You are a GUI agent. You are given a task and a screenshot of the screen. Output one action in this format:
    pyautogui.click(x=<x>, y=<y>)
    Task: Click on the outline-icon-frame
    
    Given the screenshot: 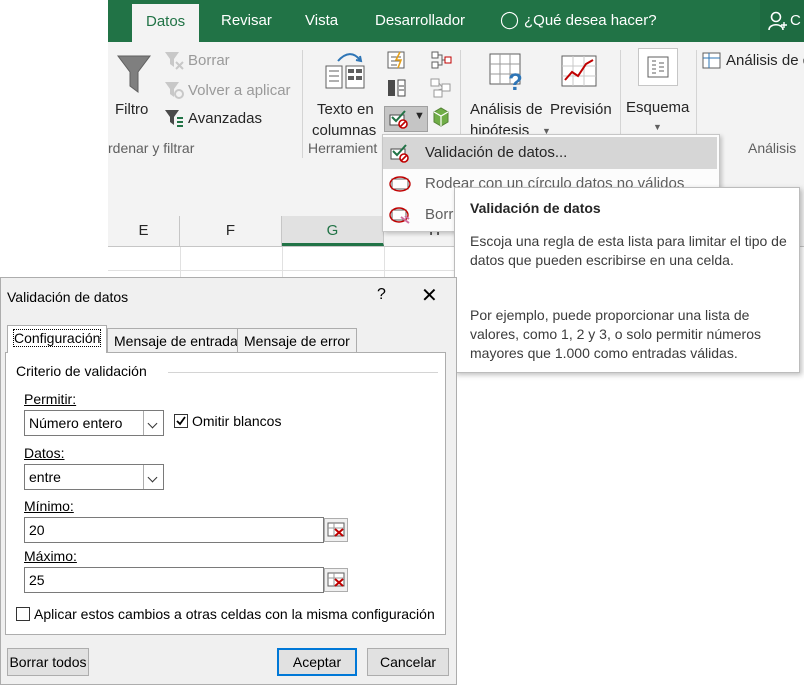 What is the action you would take?
    pyautogui.click(x=658, y=67)
    